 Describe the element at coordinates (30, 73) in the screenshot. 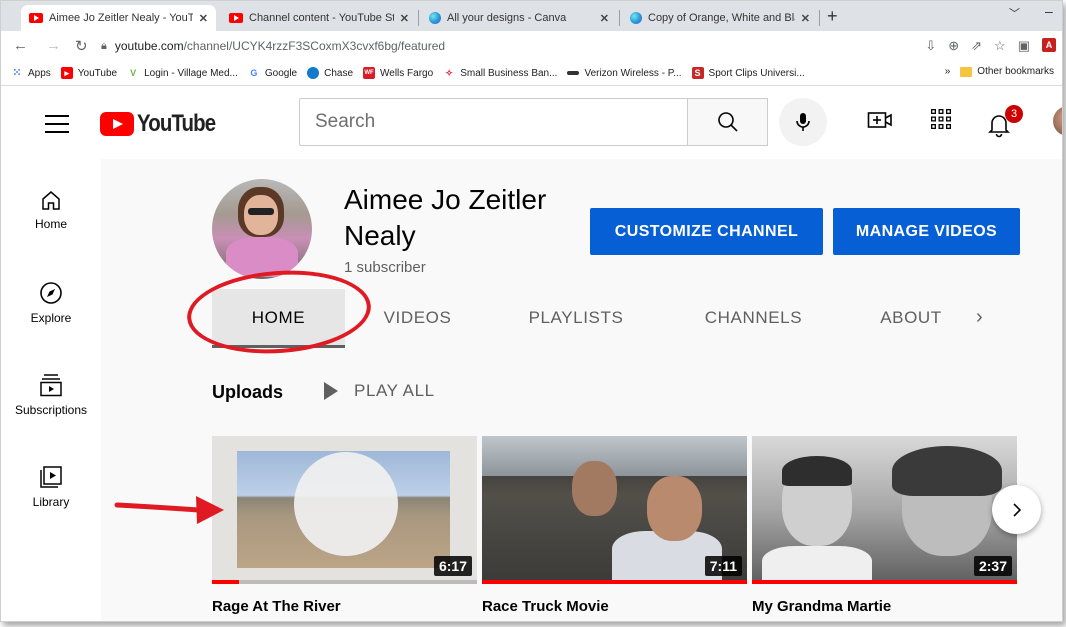

I see `bookmark-apps: ⁙ Apps` at that location.